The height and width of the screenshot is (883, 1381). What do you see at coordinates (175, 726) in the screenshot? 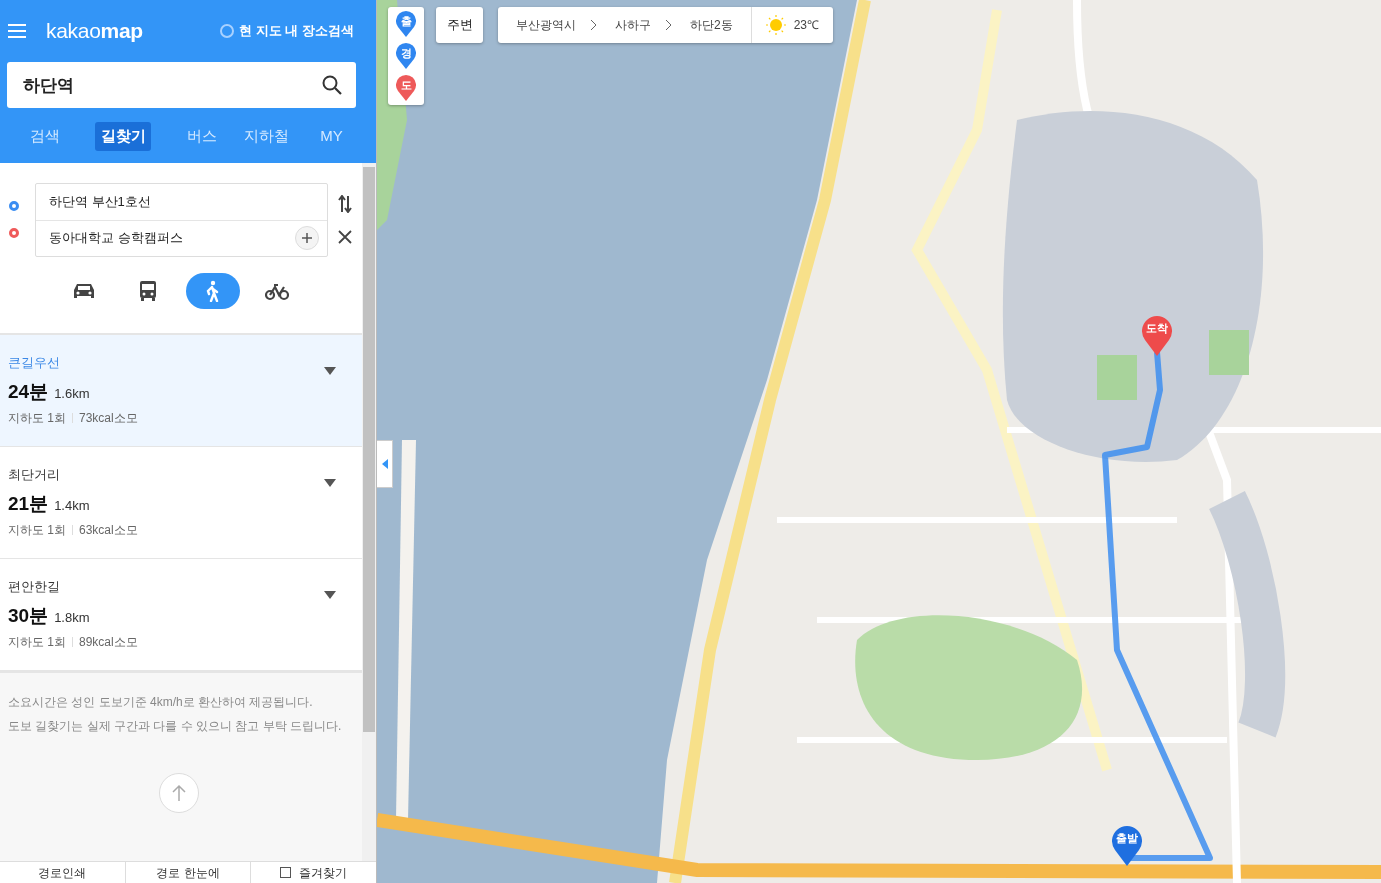
I see `notice-text: 도보 길찾기는 실제 구간과 다를 수 있으니 참고 부탁 드립니다.` at bounding box center [175, 726].